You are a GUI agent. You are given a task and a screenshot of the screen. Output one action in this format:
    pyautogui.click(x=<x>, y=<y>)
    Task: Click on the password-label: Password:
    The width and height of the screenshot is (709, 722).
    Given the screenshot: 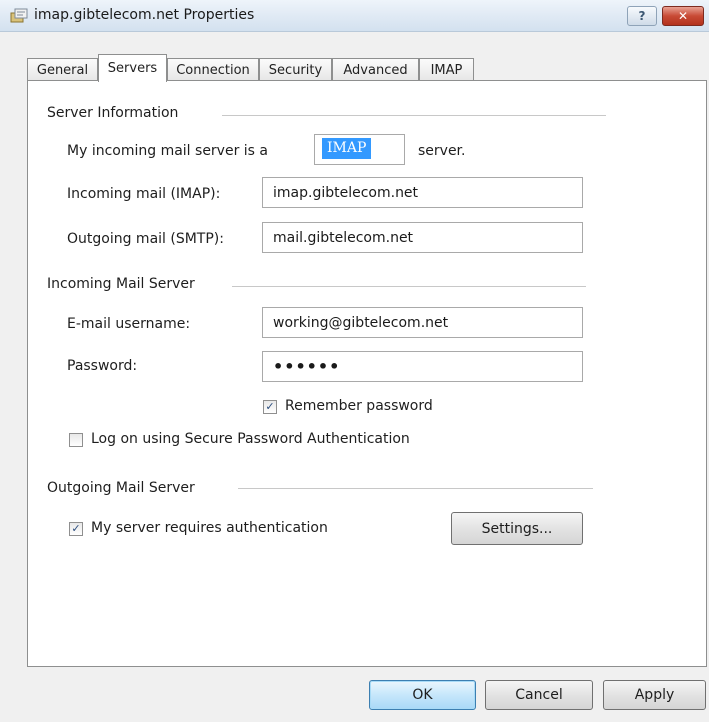 What is the action you would take?
    pyautogui.click(x=102, y=366)
    